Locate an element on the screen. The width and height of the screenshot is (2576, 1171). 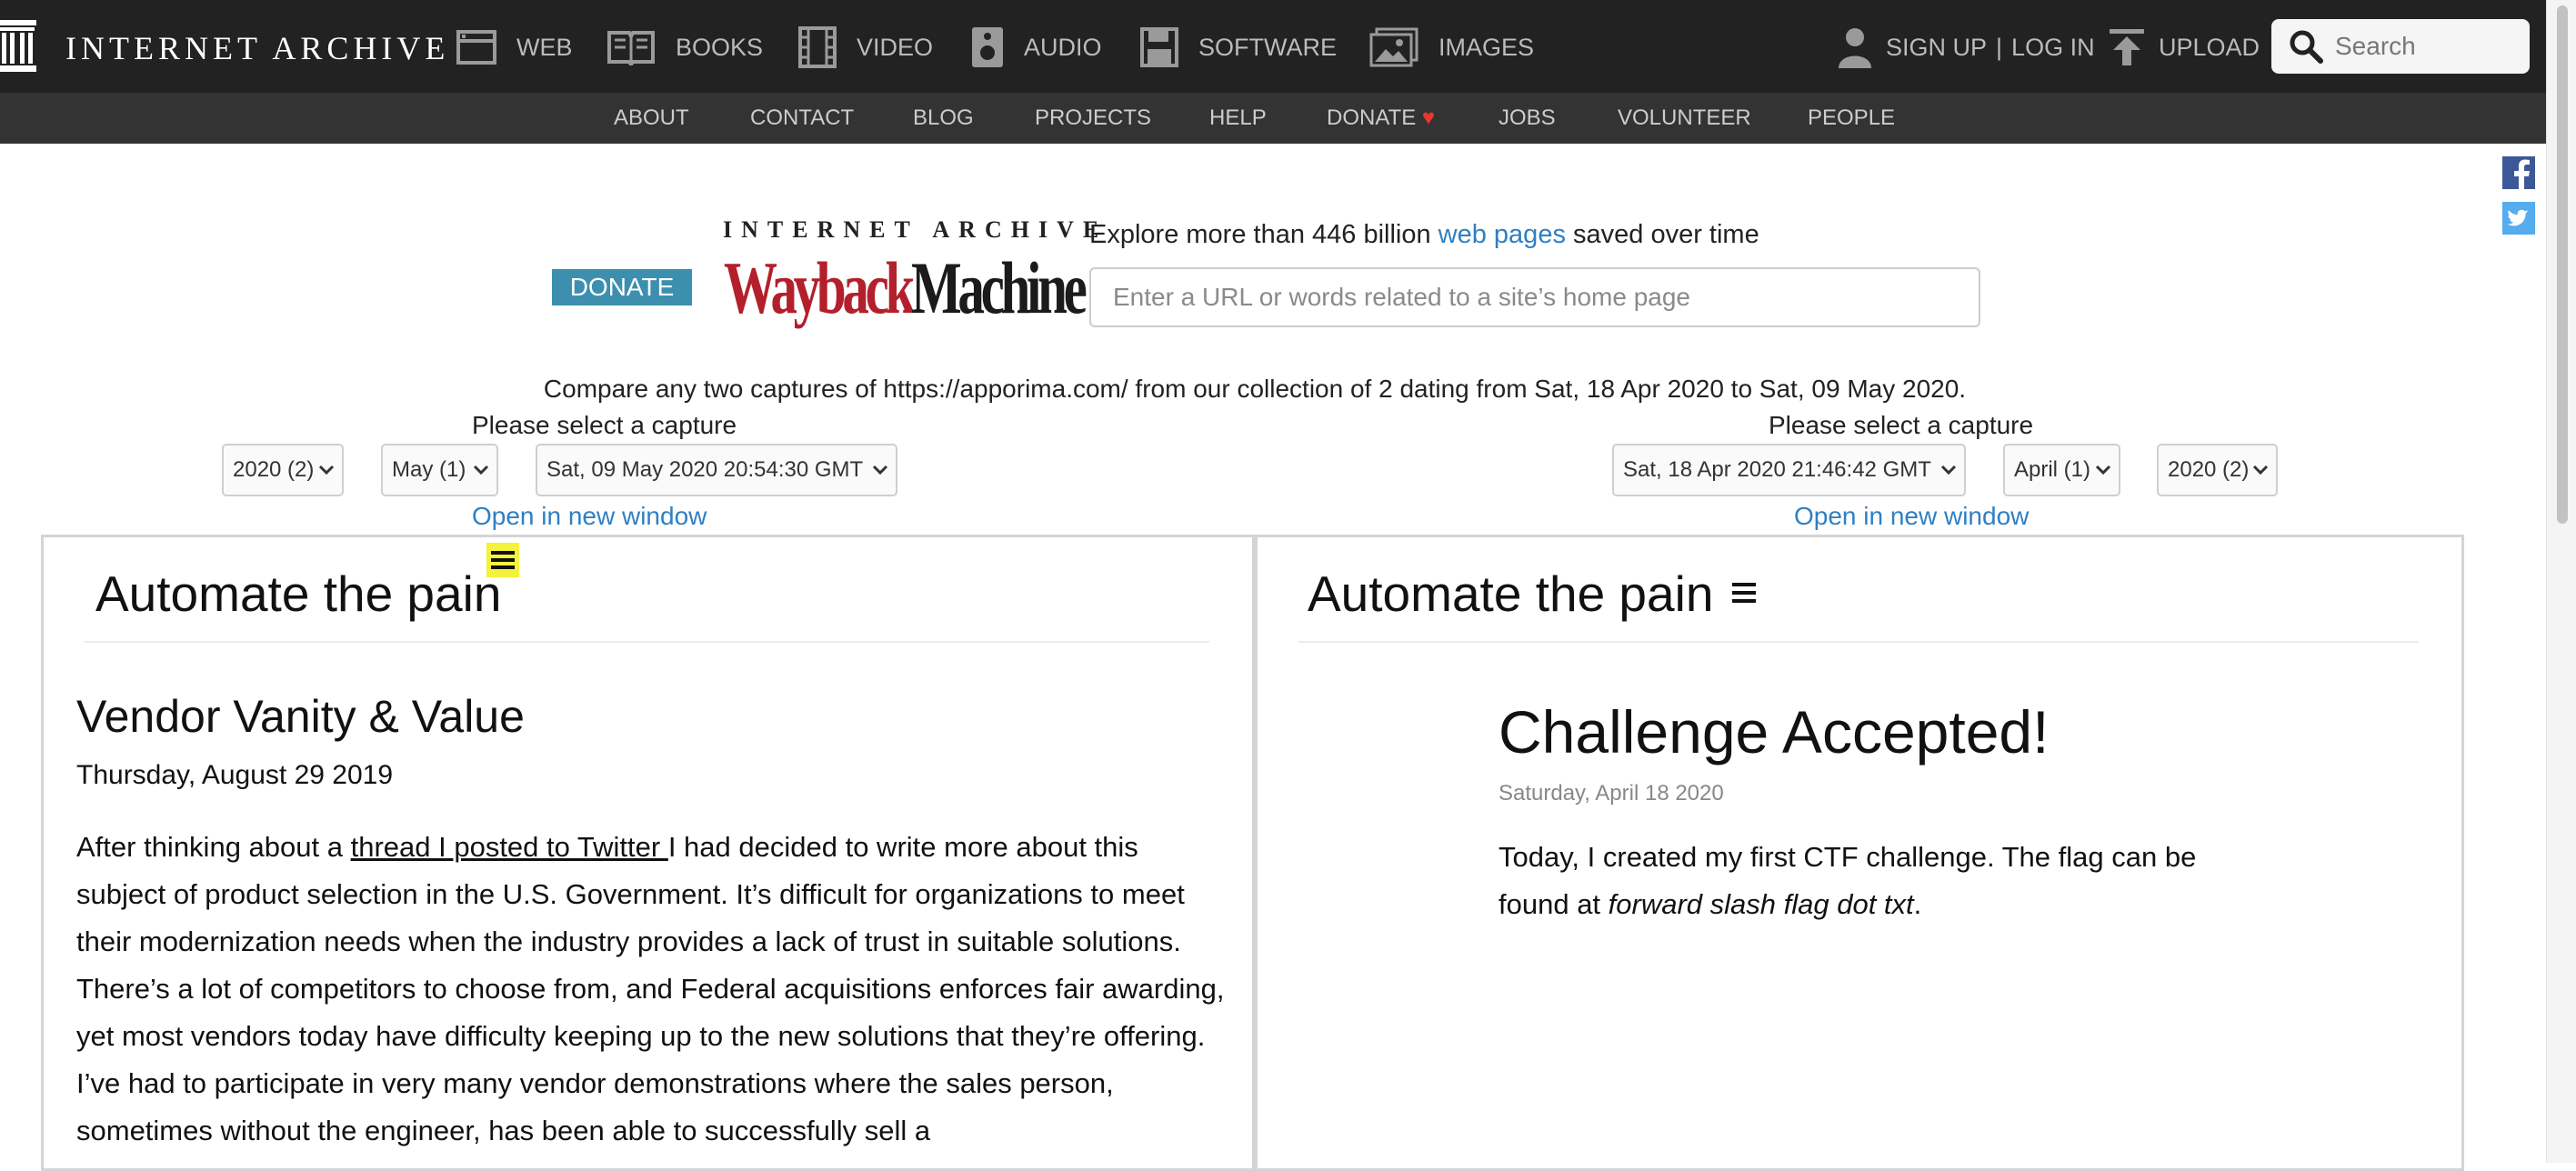
left-month-select: May (1) is located at coordinates (439, 470).